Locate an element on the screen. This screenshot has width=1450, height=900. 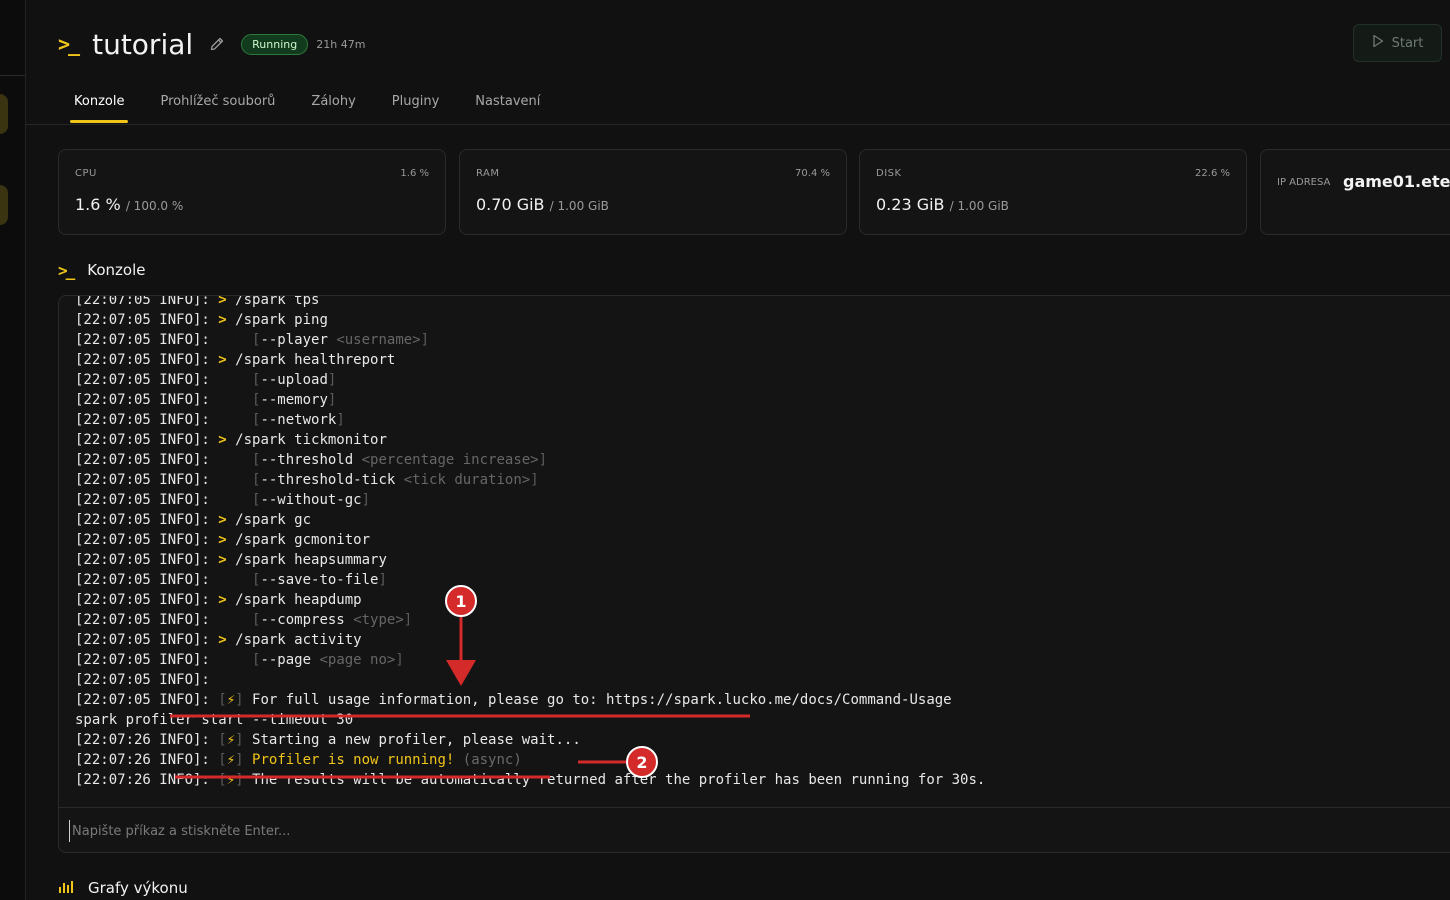
console-line: [22:07:05 INFO]: [--page <page no>] is located at coordinates (762, 660).